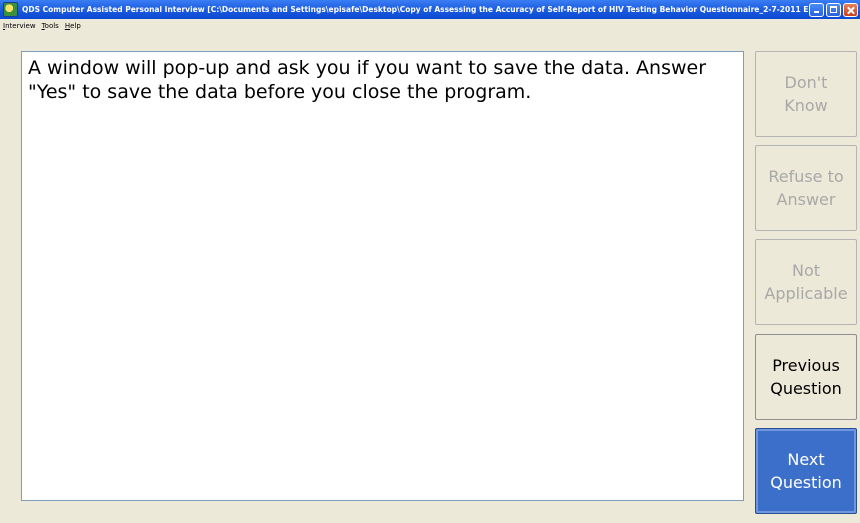  I want to click on previous-question-button: Previous Question, so click(806, 377).